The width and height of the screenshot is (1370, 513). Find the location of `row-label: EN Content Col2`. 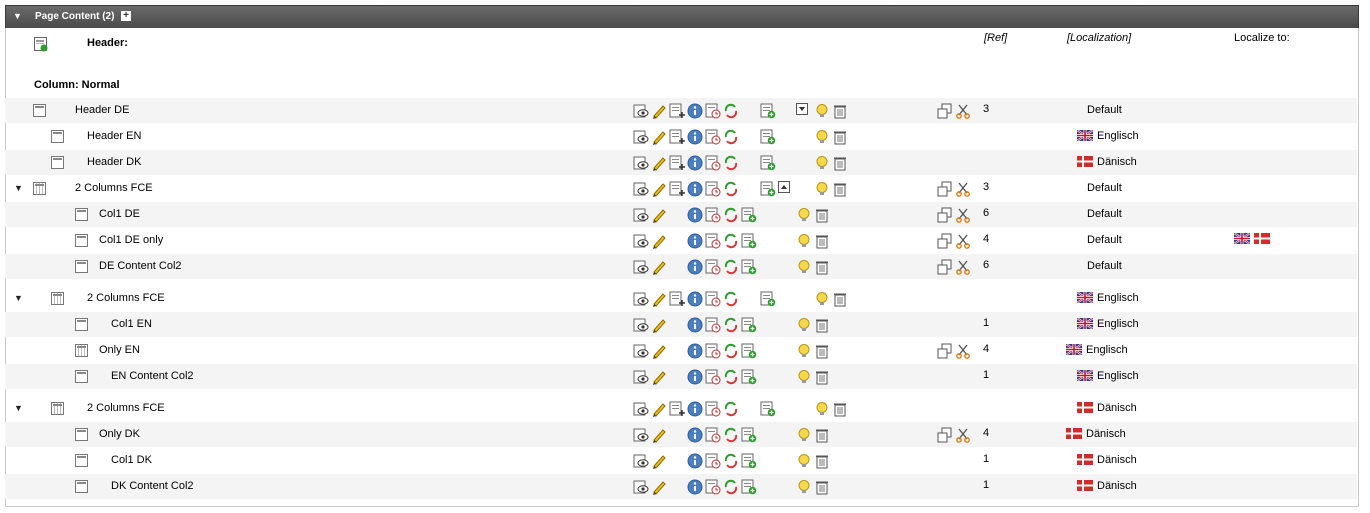

row-label: EN Content Col2 is located at coordinates (152, 376).